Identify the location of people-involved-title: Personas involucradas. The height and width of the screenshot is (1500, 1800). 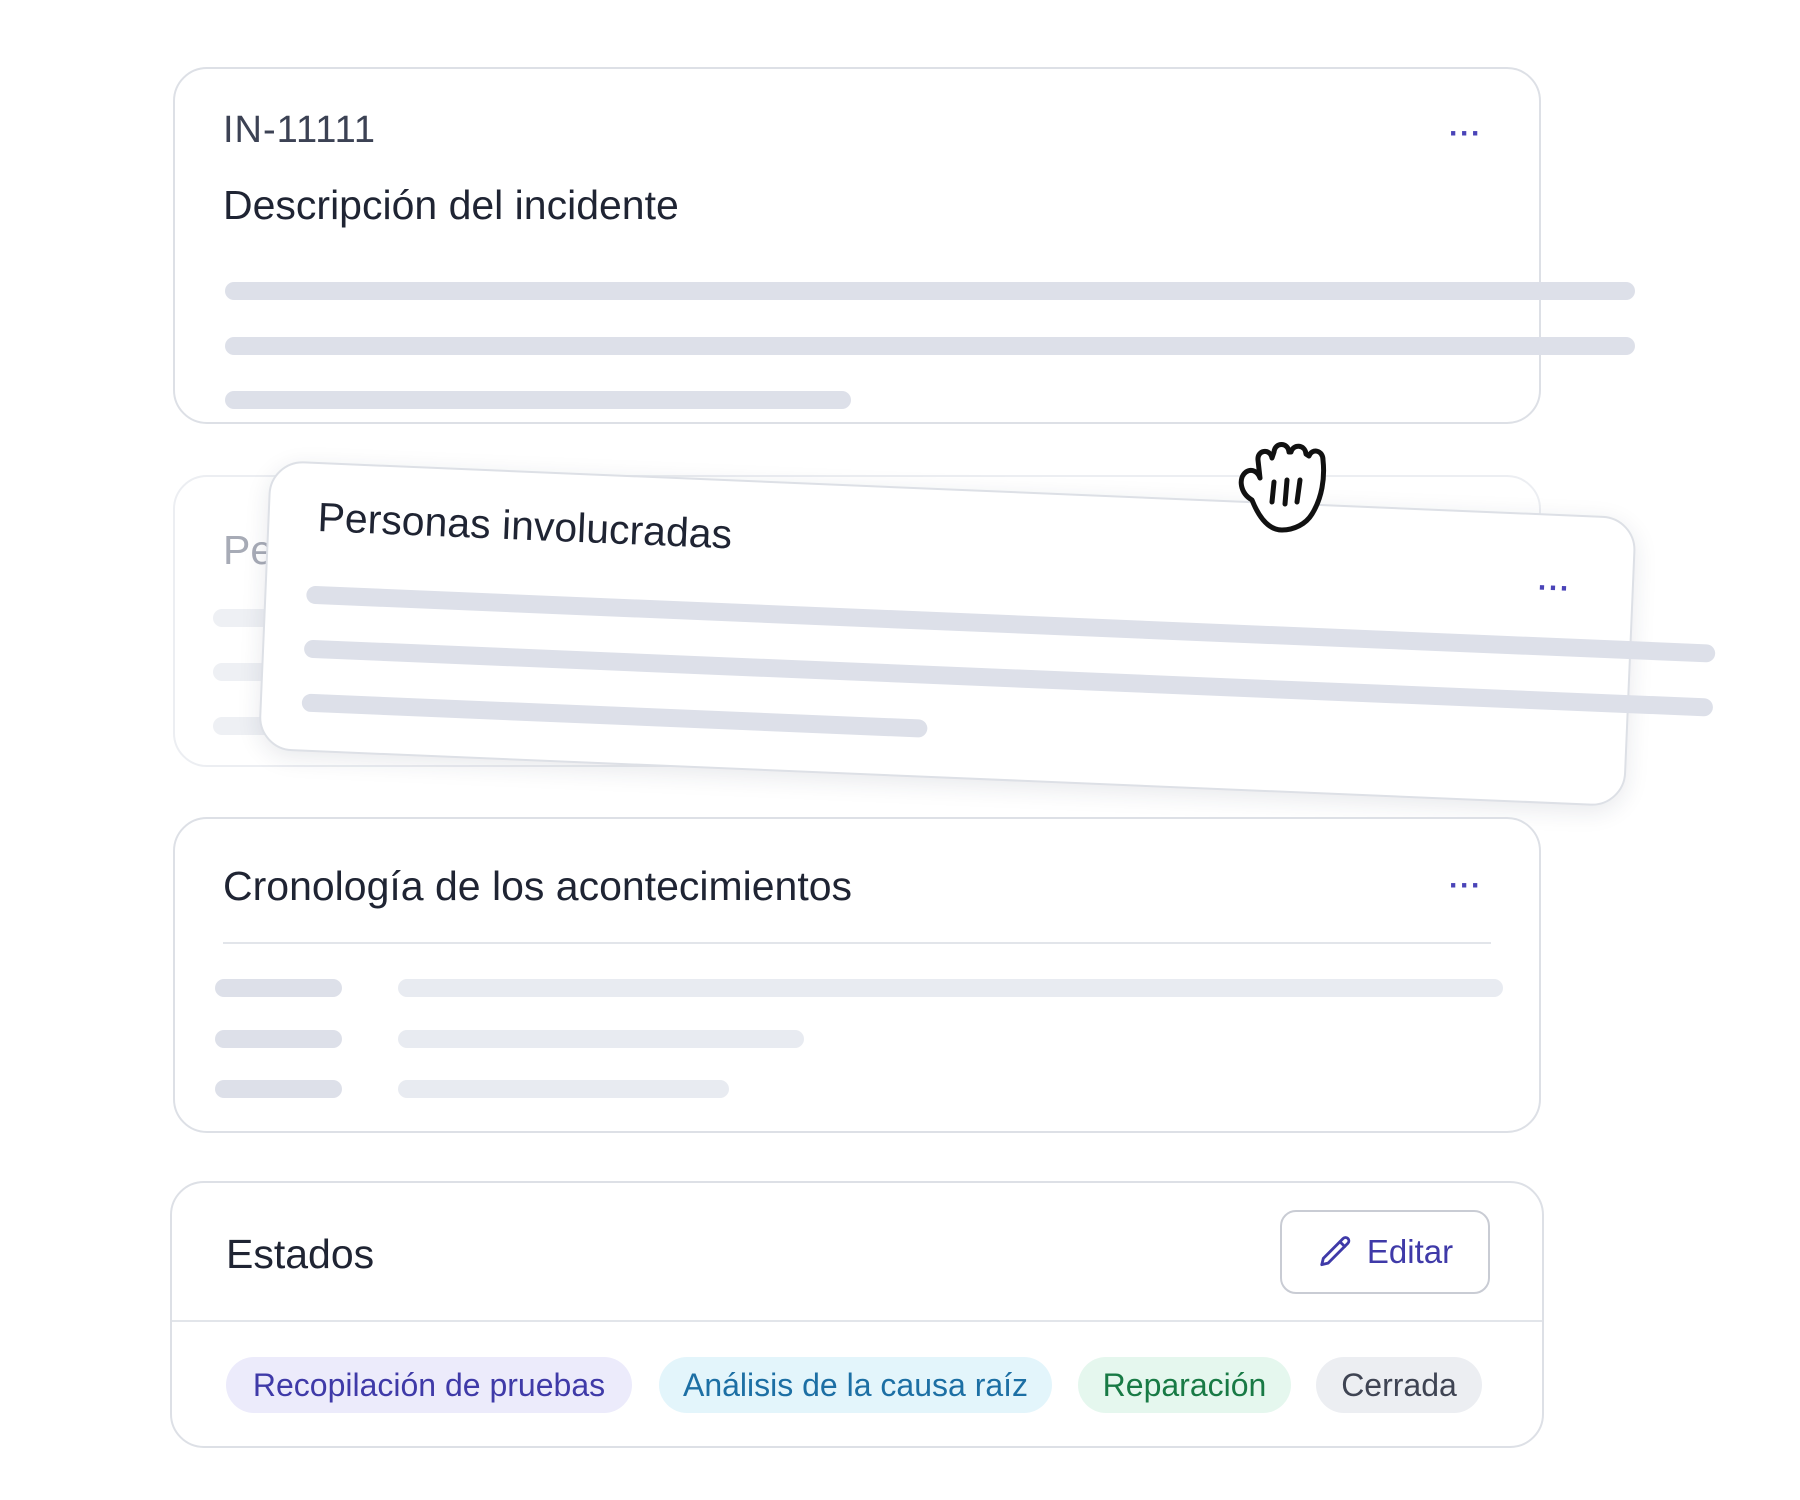
(525, 526).